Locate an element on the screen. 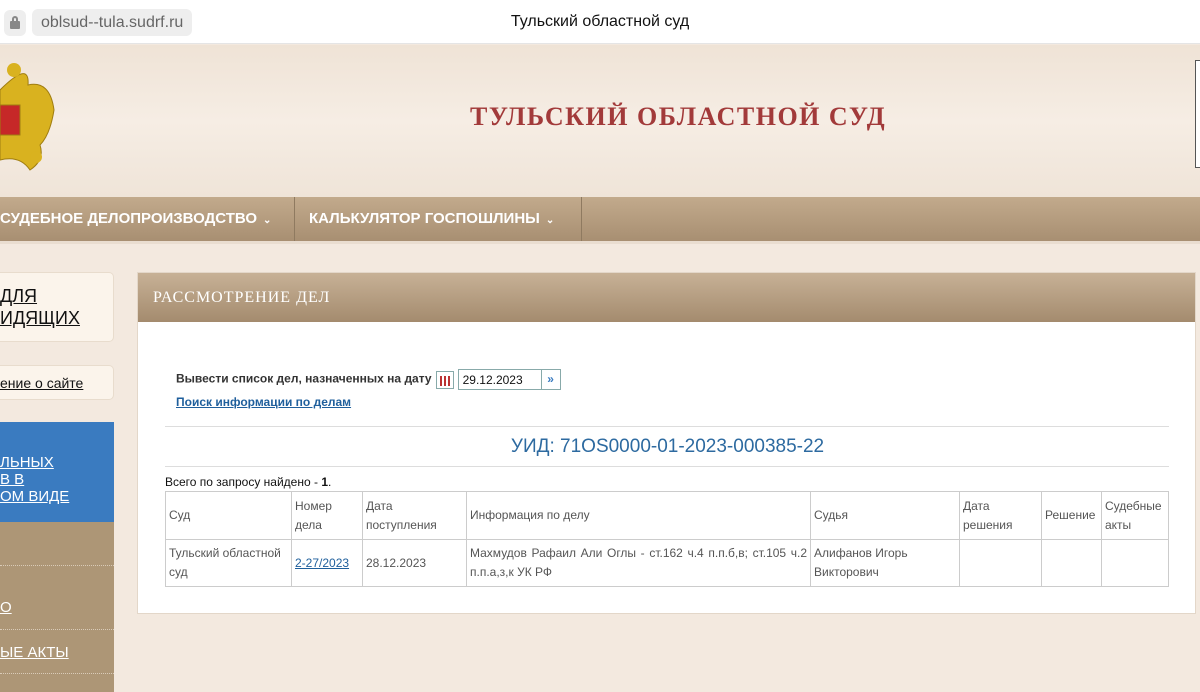 The height and width of the screenshot is (692, 1200). cell-case-number: 2-27/2023 is located at coordinates (327, 563).